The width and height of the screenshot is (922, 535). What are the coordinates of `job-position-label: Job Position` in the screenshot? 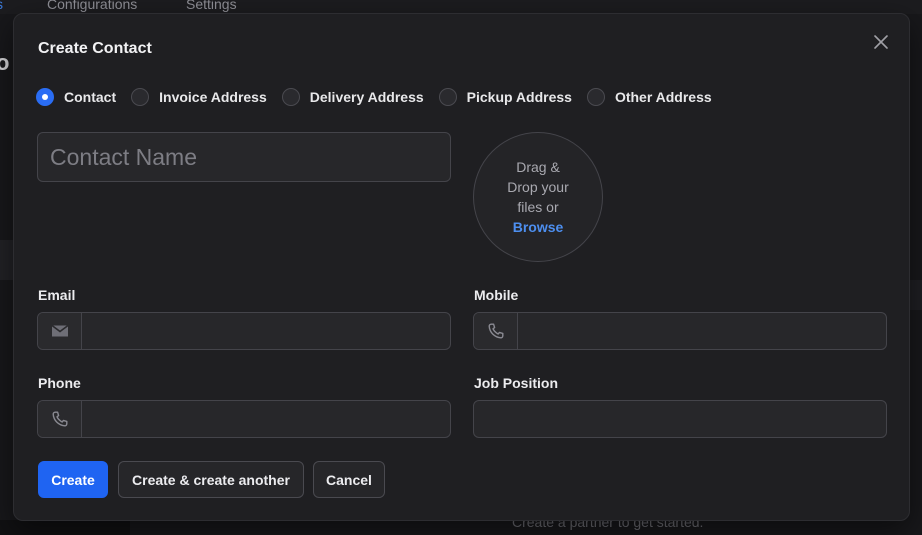 It's located at (516, 383).